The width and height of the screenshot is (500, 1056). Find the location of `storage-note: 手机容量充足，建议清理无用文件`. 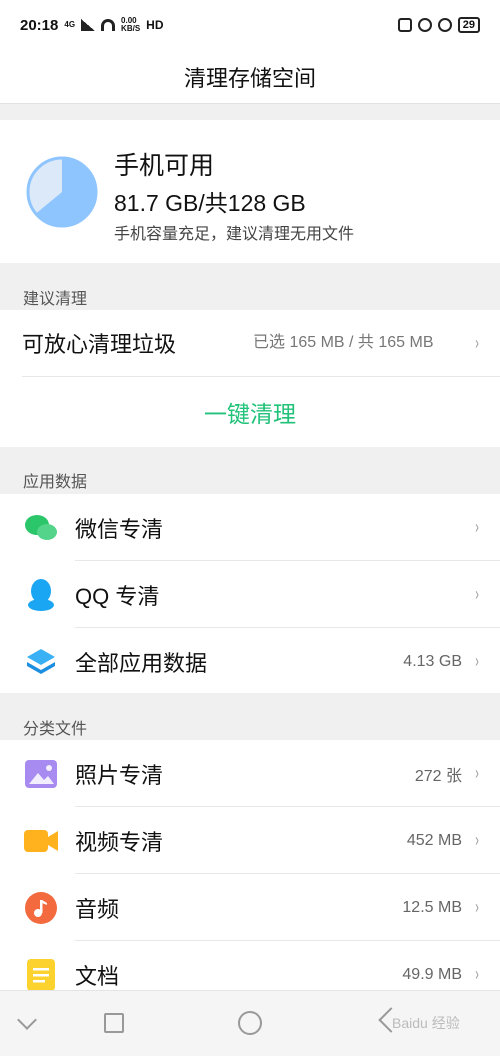

storage-note: 手机容量充足，建议清理无用文件 is located at coordinates (234, 234).